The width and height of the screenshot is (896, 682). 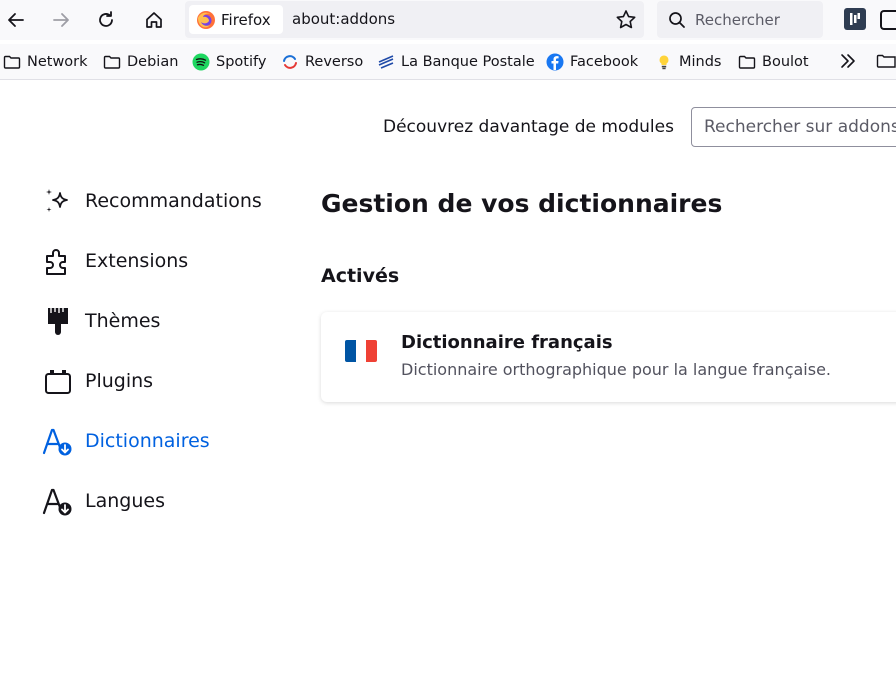 I want to click on home-icon, so click(x=154, y=20).